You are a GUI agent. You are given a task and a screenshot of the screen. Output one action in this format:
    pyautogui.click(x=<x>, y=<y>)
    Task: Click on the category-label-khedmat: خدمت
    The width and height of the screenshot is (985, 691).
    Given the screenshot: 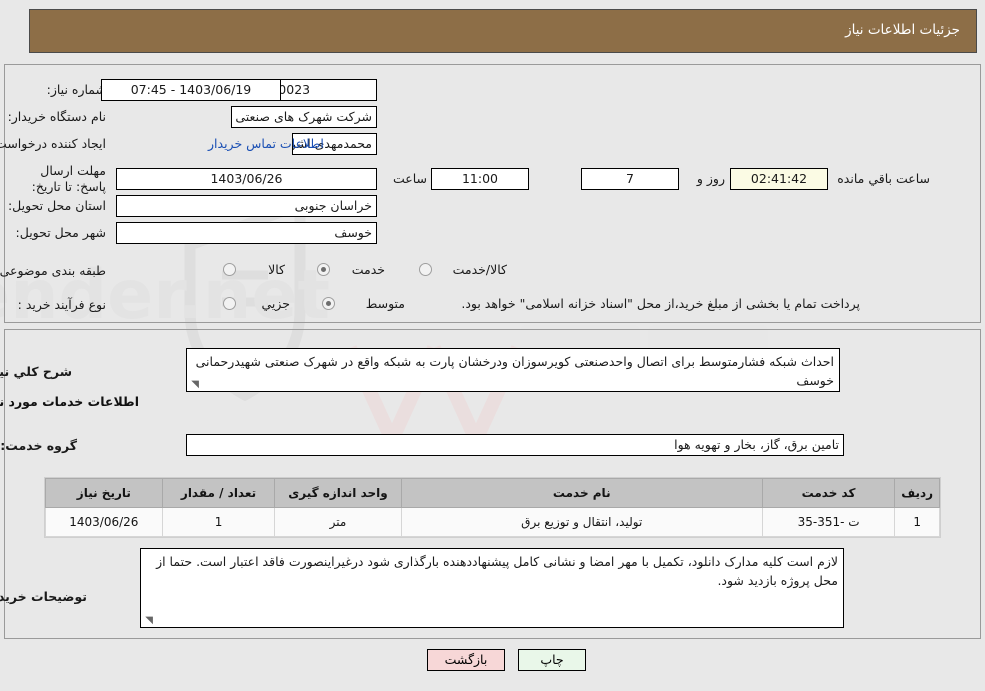 What is the action you would take?
    pyautogui.click(x=368, y=269)
    